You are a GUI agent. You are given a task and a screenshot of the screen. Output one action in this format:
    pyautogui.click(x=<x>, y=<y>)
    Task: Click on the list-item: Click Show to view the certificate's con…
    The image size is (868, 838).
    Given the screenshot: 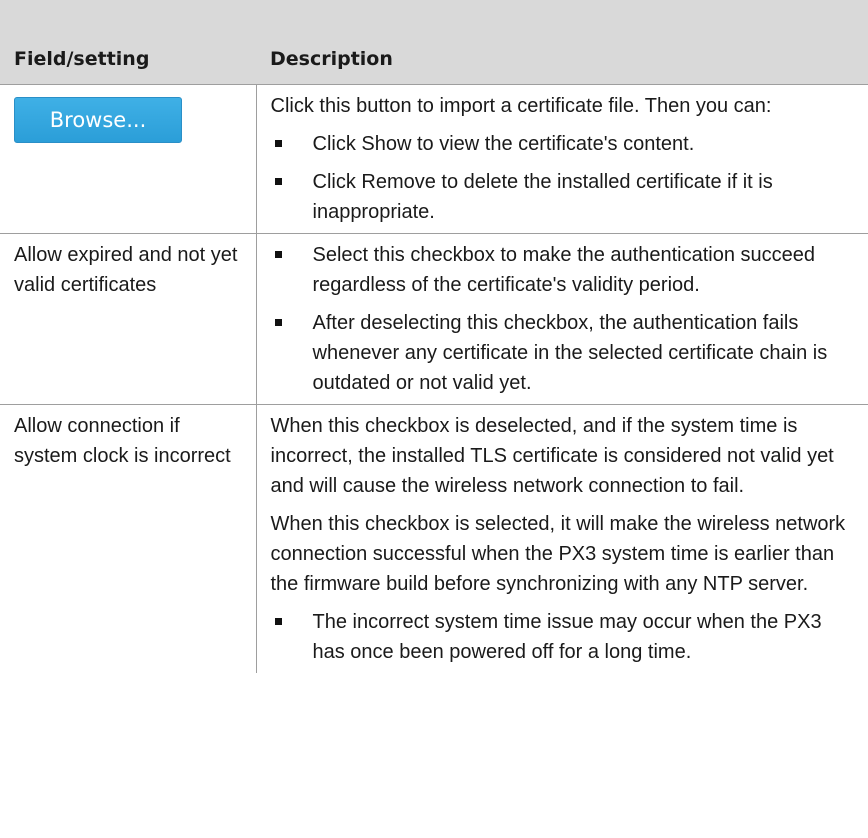 What is the action you would take?
    pyautogui.click(x=563, y=144)
    